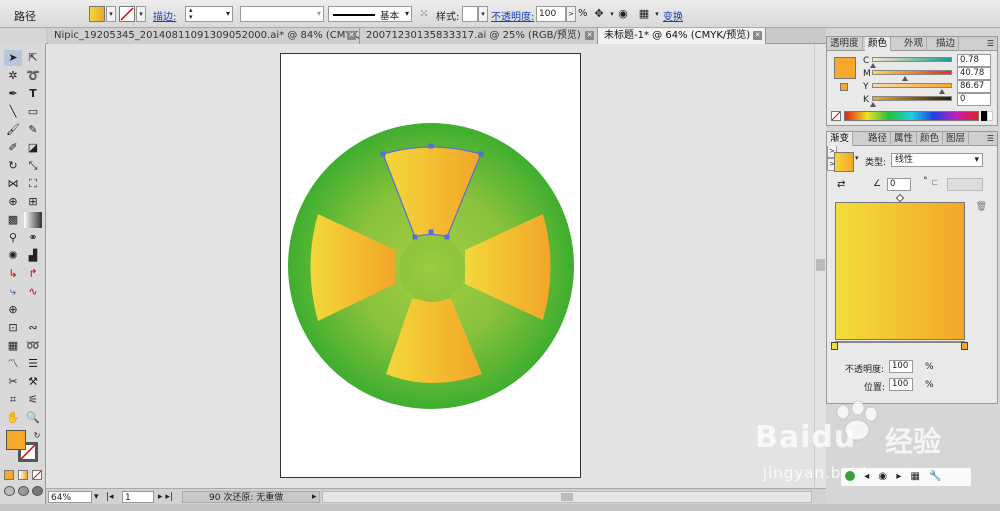  What do you see at coordinates (13, 166) in the screenshot?
I see `rotate-tool-icon: ↻` at bounding box center [13, 166].